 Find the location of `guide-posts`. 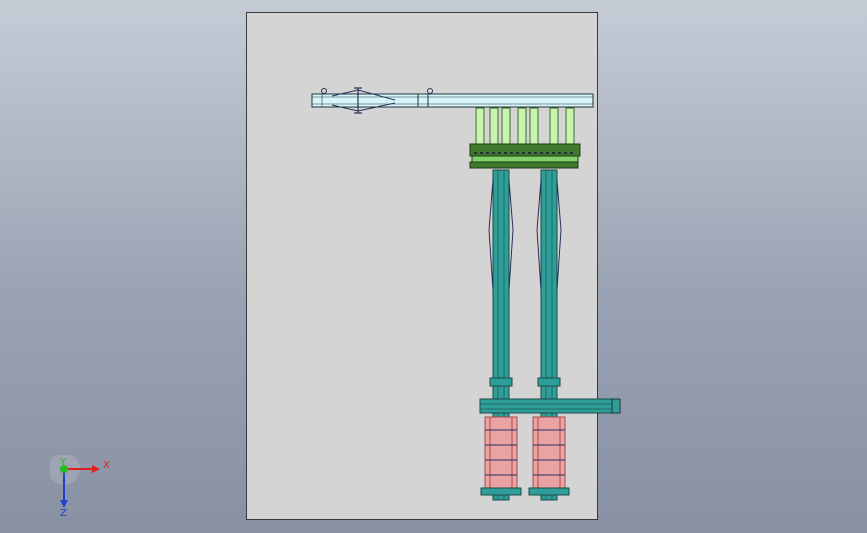

guide-posts is located at coordinates (525, 126).